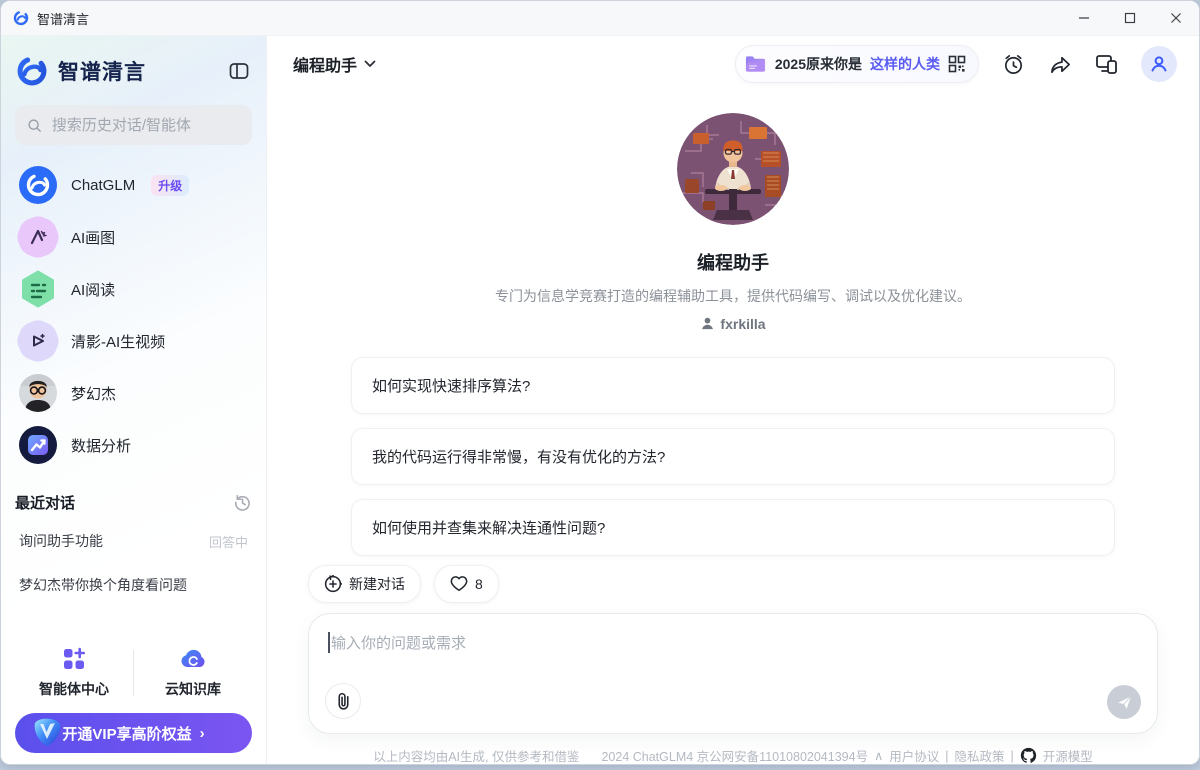 This screenshot has width=1200, height=770. I want to click on agent-title: 编程助手, so click(733, 262).